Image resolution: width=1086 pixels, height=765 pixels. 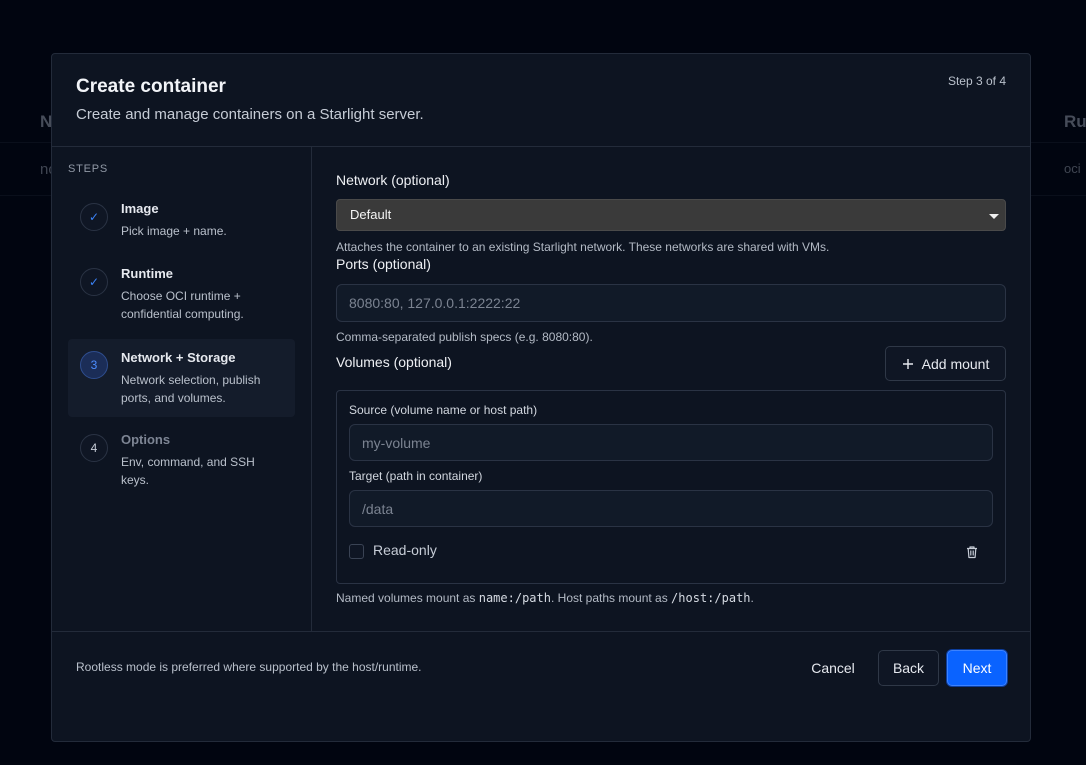 What do you see at coordinates (514, 598) in the screenshot?
I see `named-volume-syntax: name:/path` at bounding box center [514, 598].